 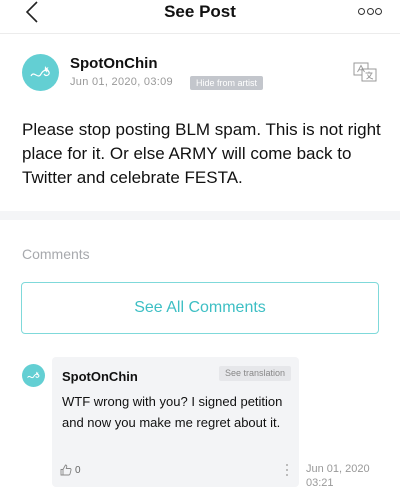 I want to click on comment-date: Jun 01, 2020, so click(x=338, y=469).